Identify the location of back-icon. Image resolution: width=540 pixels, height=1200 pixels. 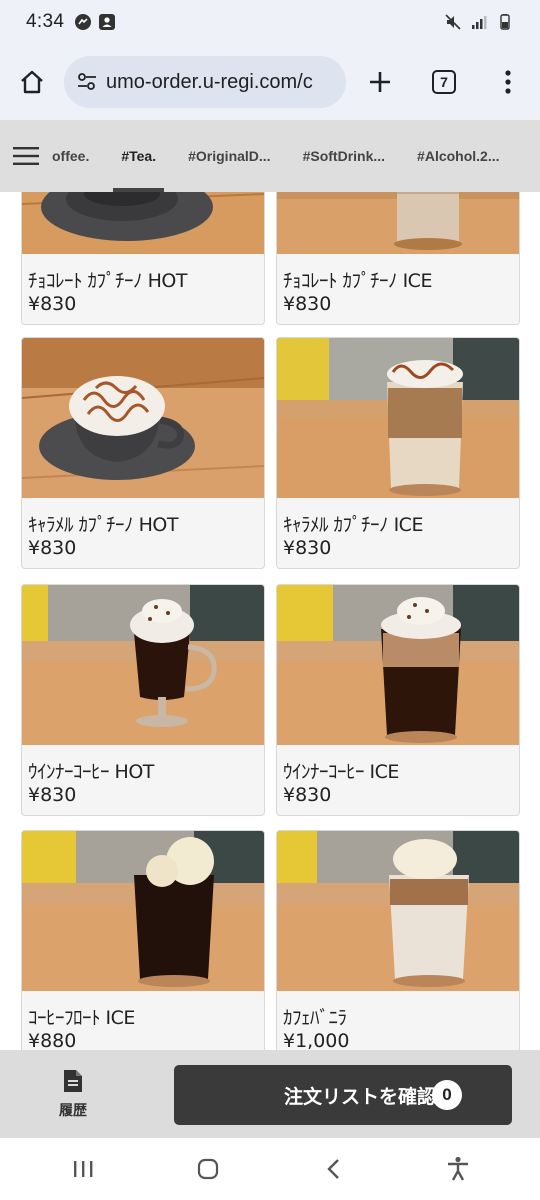
(332, 1169).